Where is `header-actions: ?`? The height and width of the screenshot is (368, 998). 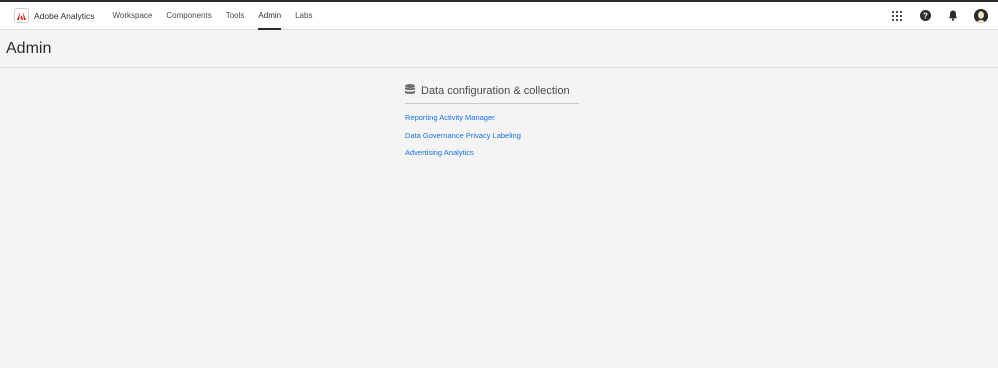
header-actions: ? is located at coordinates (932, 15).